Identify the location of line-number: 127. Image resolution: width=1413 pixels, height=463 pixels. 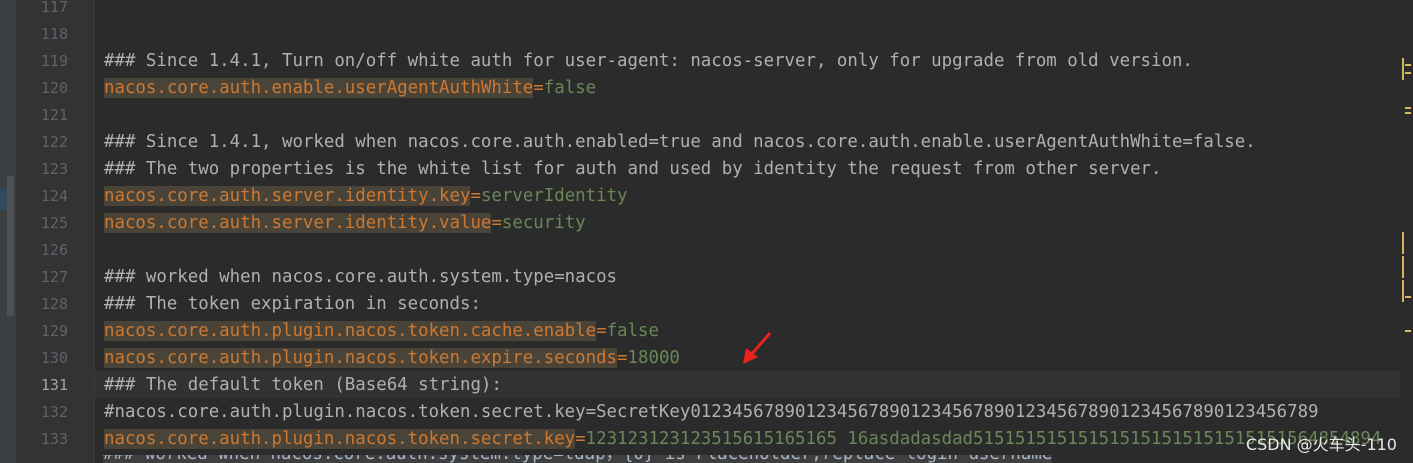
(54, 277).